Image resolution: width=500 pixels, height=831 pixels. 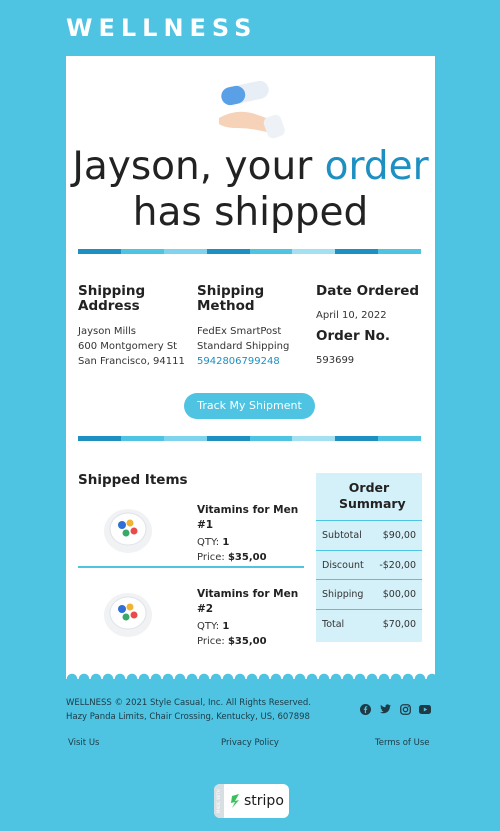 What do you see at coordinates (191, 616) in the screenshot?
I see `list-item: Vitamins for Men #2 QTY: 1 Price: $35,00` at bounding box center [191, 616].